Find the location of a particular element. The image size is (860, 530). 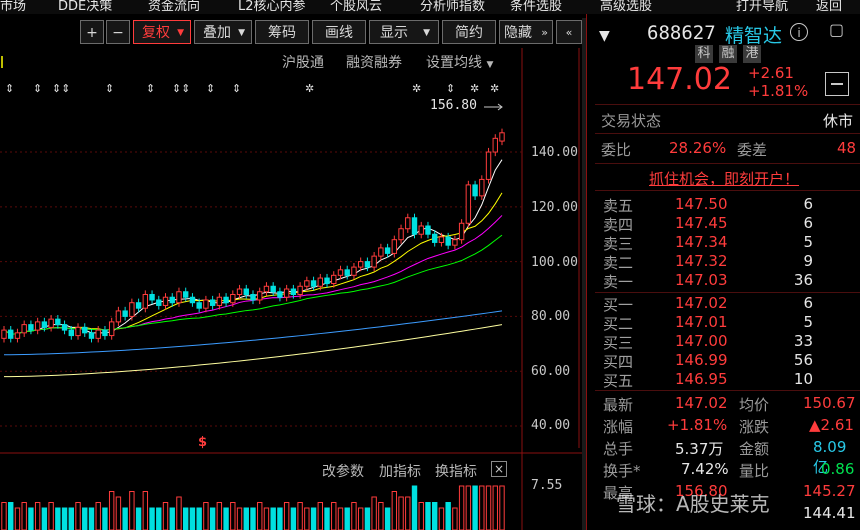

link-rongzi: 融资融券 is located at coordinates (374, 62).